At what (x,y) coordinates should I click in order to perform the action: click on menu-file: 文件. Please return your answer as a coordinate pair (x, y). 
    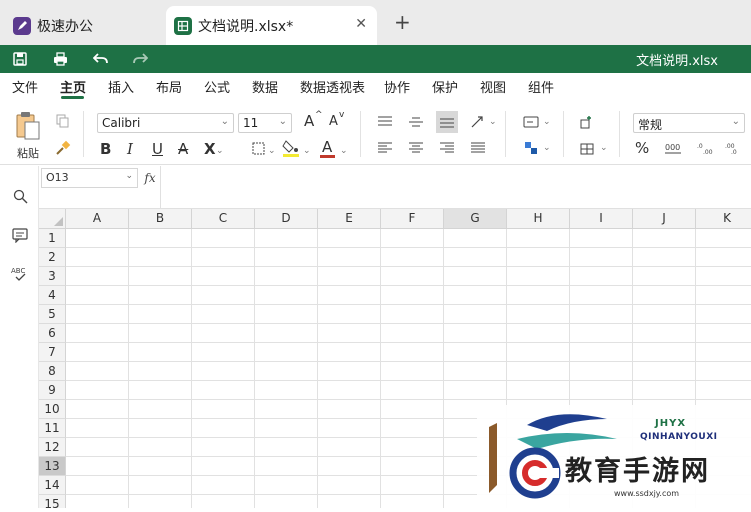
    Looking at the image, I should click on (25, 86).